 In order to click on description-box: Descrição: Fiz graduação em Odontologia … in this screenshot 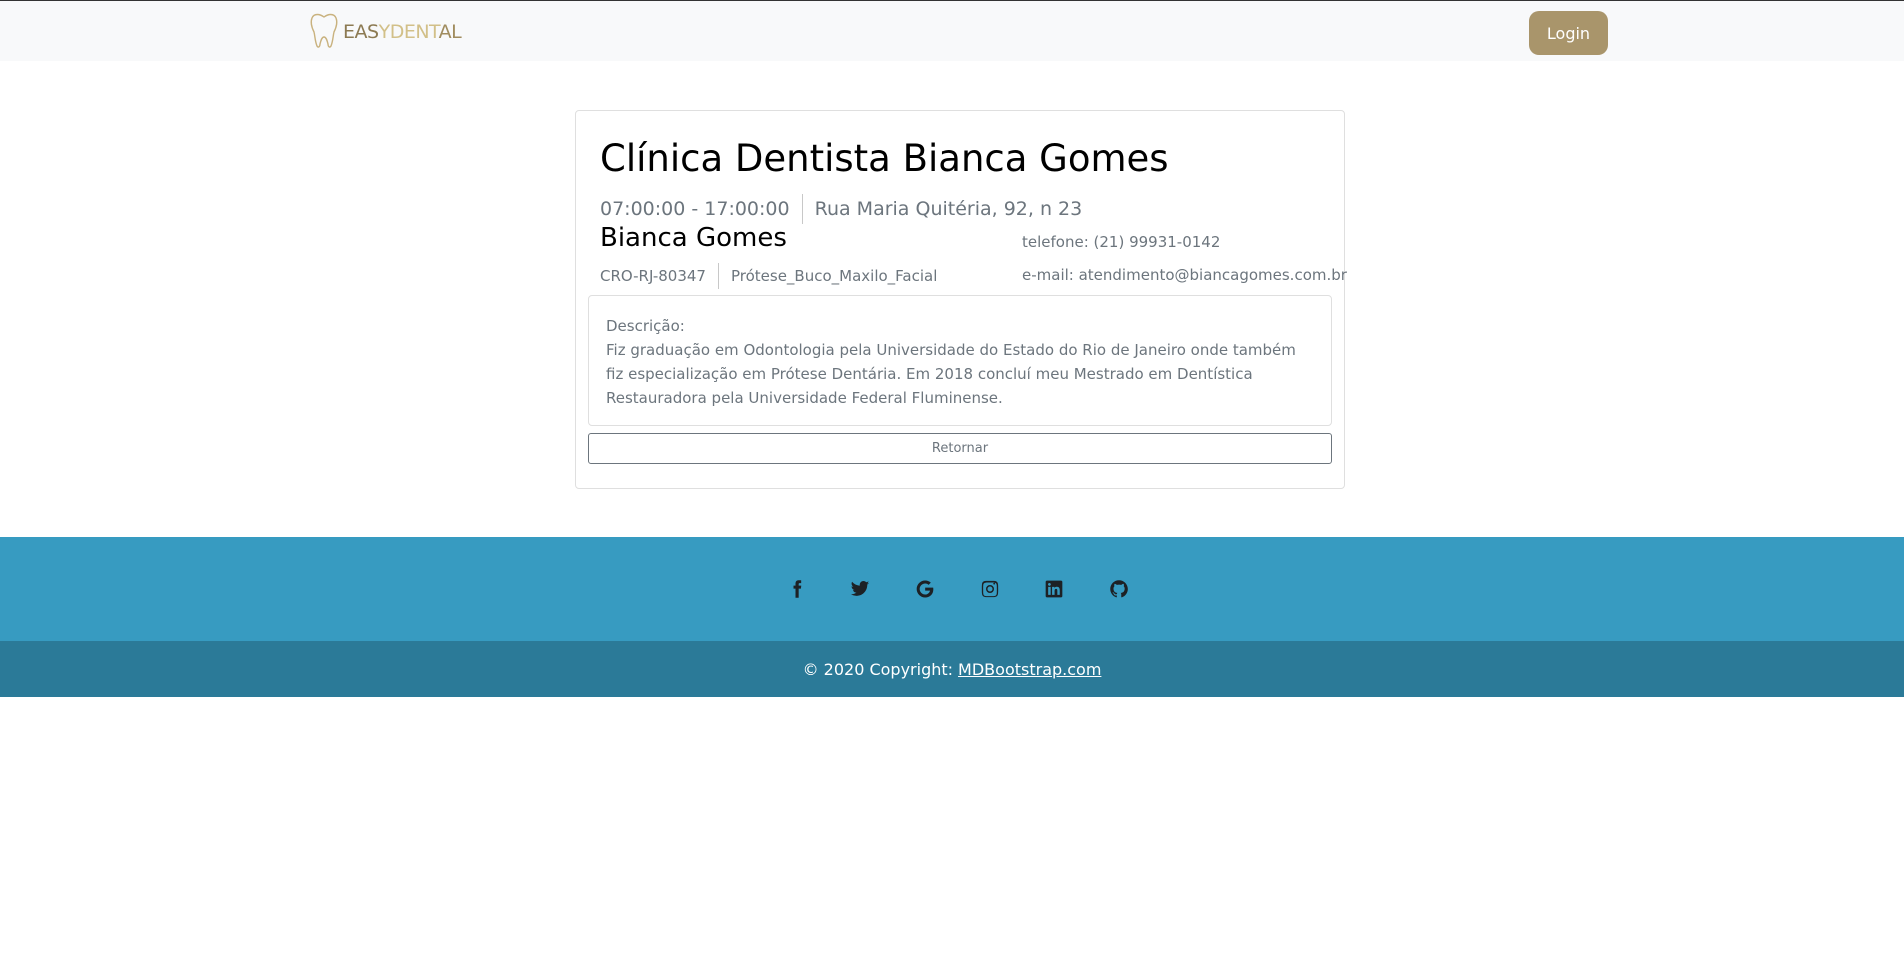, I will do `click(960, 360)`.